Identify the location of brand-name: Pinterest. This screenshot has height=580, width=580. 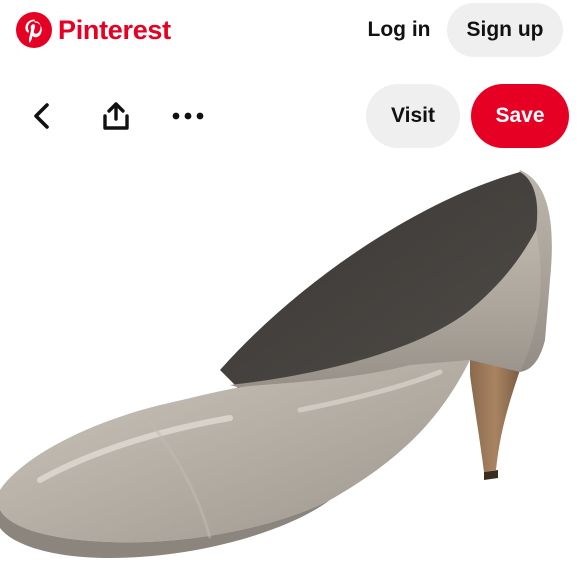
(114, 29).